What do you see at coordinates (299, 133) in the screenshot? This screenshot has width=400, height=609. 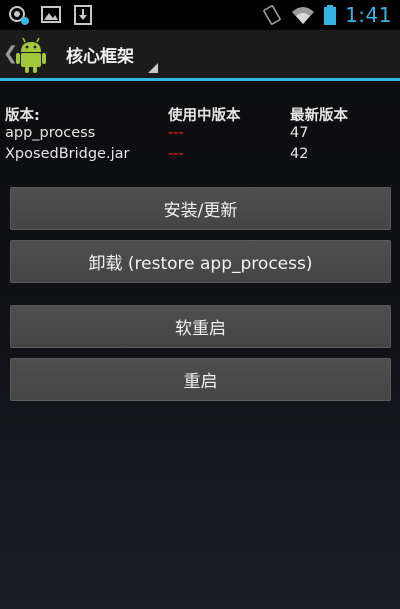 I see `latest-version: 47` at bounding box center [299, 133].